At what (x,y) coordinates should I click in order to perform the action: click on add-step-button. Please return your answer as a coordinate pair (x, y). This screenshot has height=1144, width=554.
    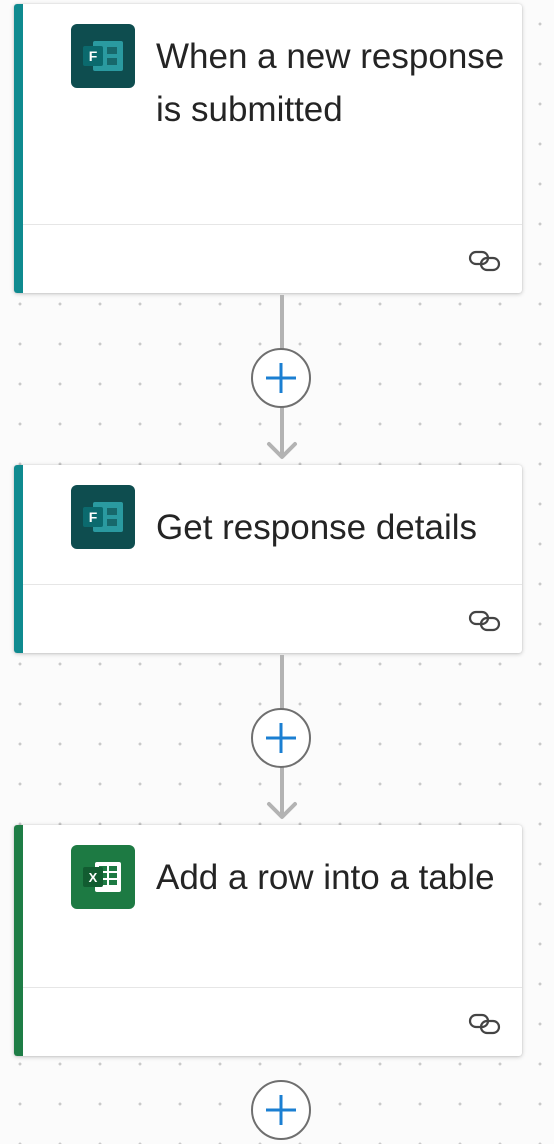
    Looking at the image, I should click on (281, 1110).